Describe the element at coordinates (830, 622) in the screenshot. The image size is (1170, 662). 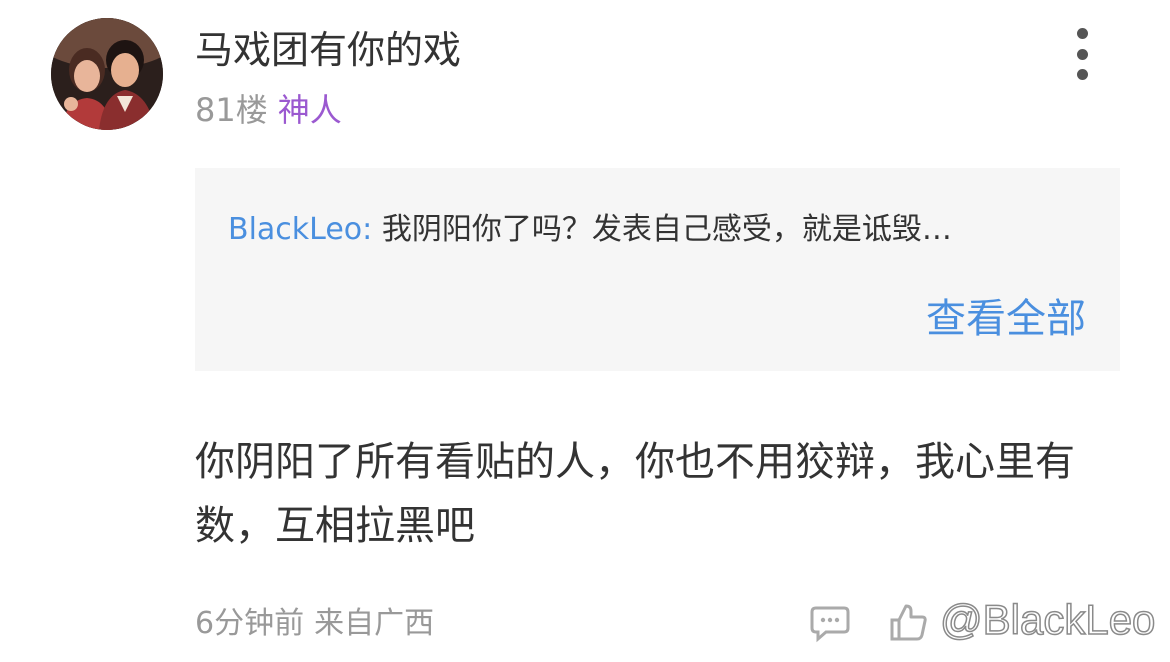
I see `reply-icon` at that location.